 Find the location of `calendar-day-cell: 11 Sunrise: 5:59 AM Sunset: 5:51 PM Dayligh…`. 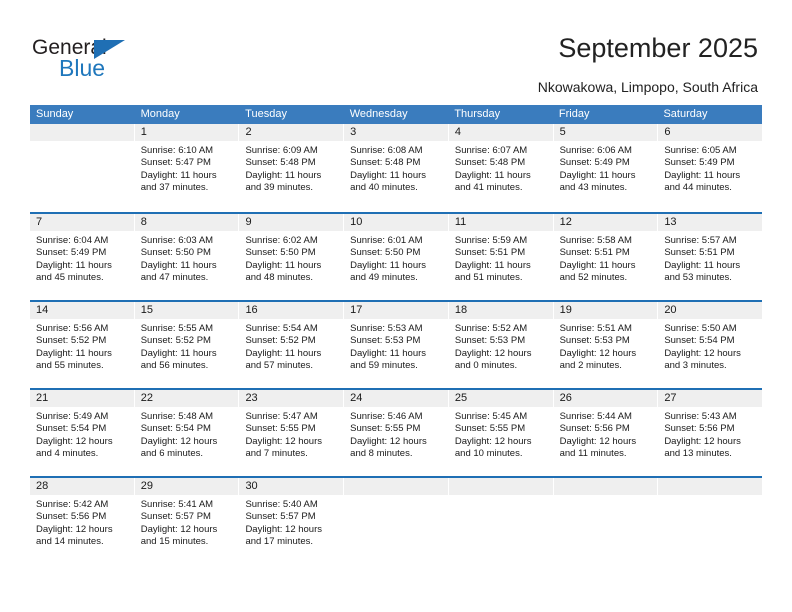

calendar-day-cell: 11 Sunrise: 5:59 AM Sunset: 5:51 PM Dayligh… is located at coordinates (501, 257).